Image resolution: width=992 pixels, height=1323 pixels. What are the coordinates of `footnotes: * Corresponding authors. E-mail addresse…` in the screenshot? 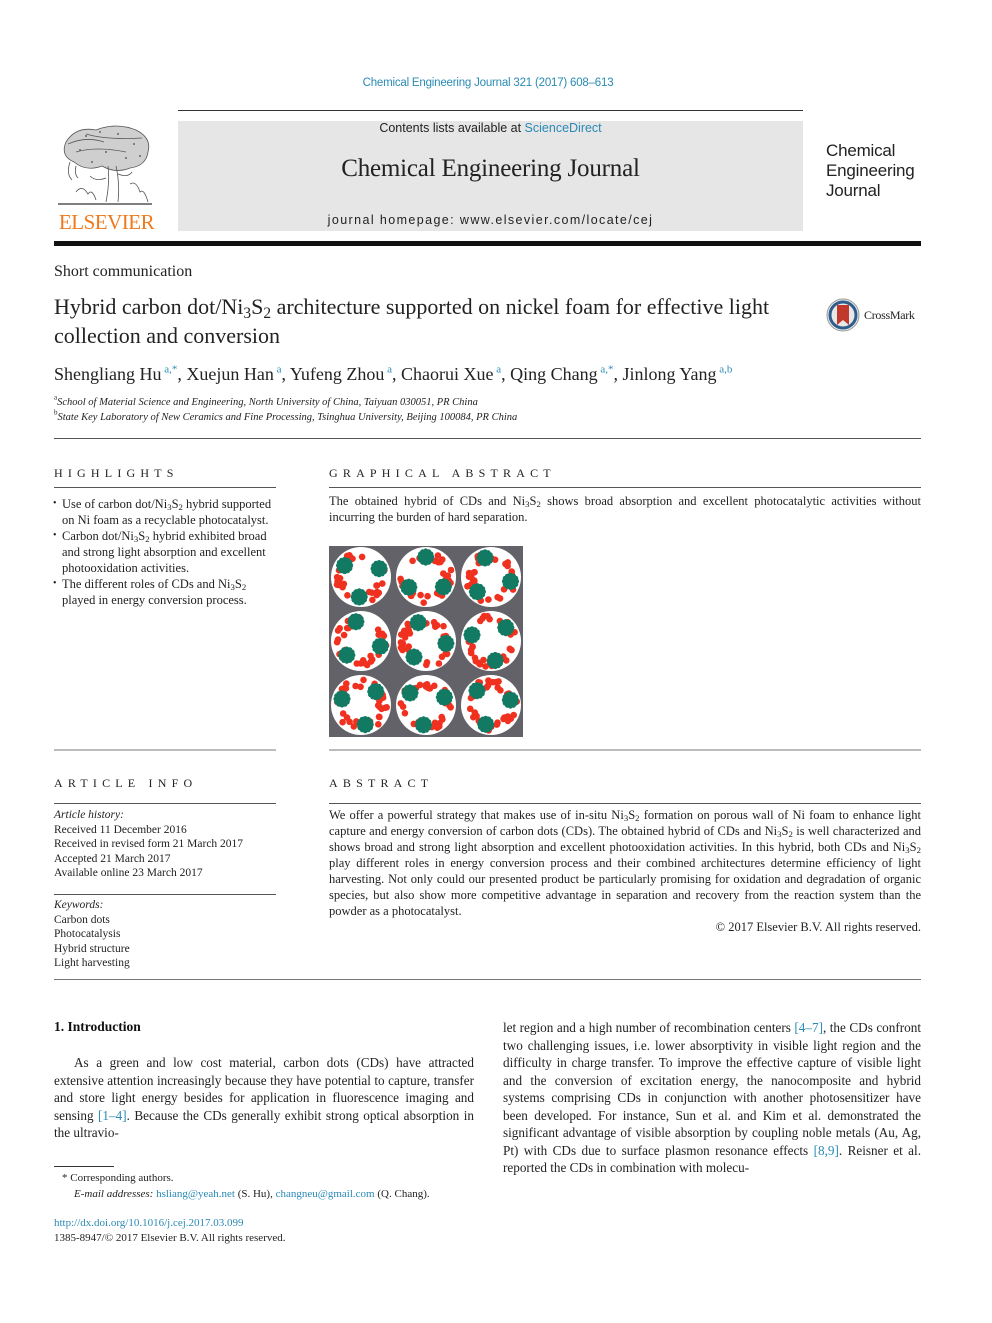 It's located at (242, 1186).